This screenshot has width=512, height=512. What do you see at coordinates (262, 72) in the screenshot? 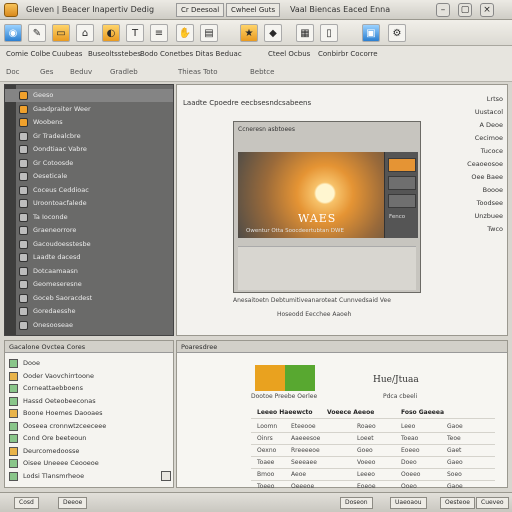
I see `submenu-item-6: Bebtce` at bounding box center [262, 72].